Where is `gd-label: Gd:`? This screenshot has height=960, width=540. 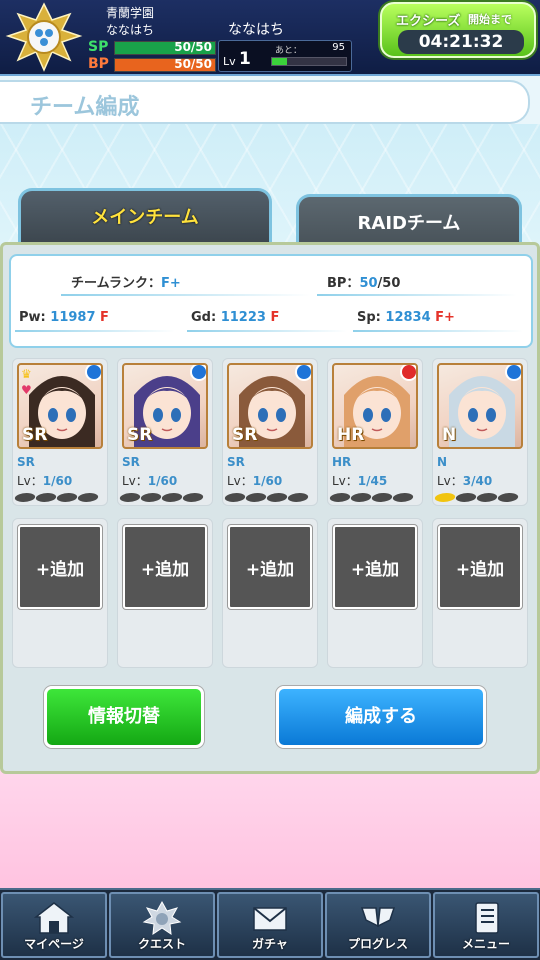 gd-label: Gd: is located at coordinates (204, 317).